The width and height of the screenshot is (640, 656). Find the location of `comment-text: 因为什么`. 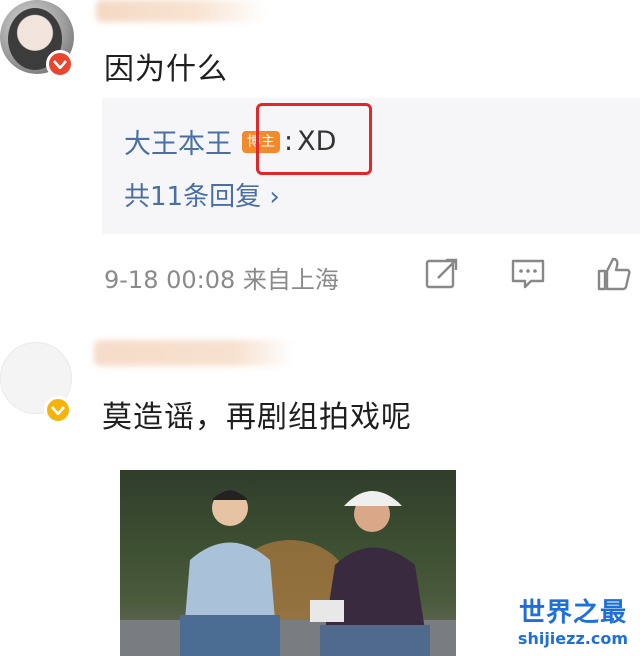

comment-text: 因为什么 is located at coordinates (166, 69).